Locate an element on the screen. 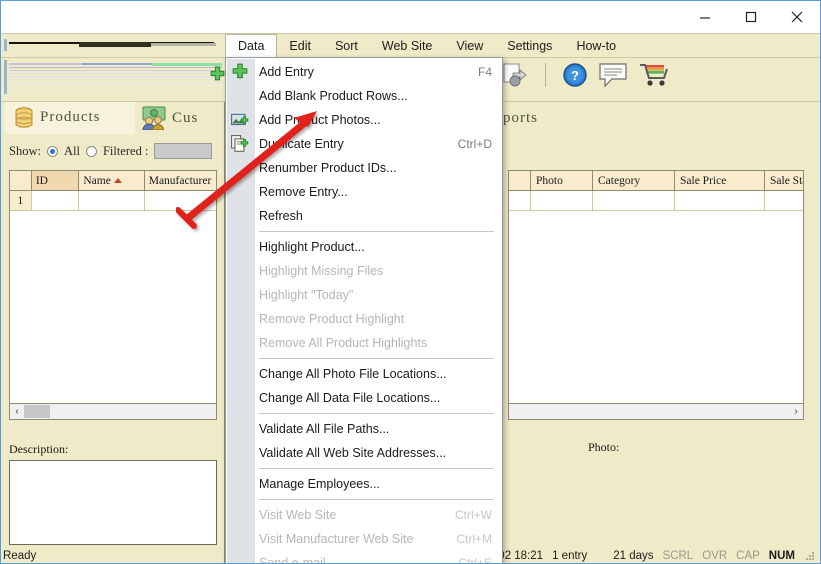  help-icon: ? is located at coordinates (575, 75).